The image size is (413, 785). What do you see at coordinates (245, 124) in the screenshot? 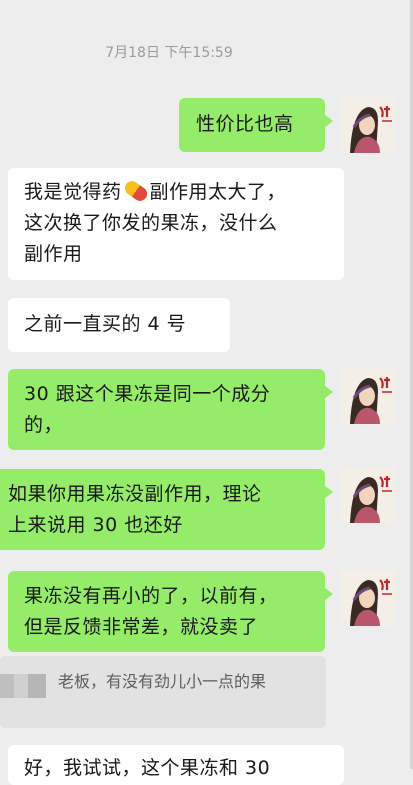
I see `message-text: 性价比也高` at bounding box center [245, 124].